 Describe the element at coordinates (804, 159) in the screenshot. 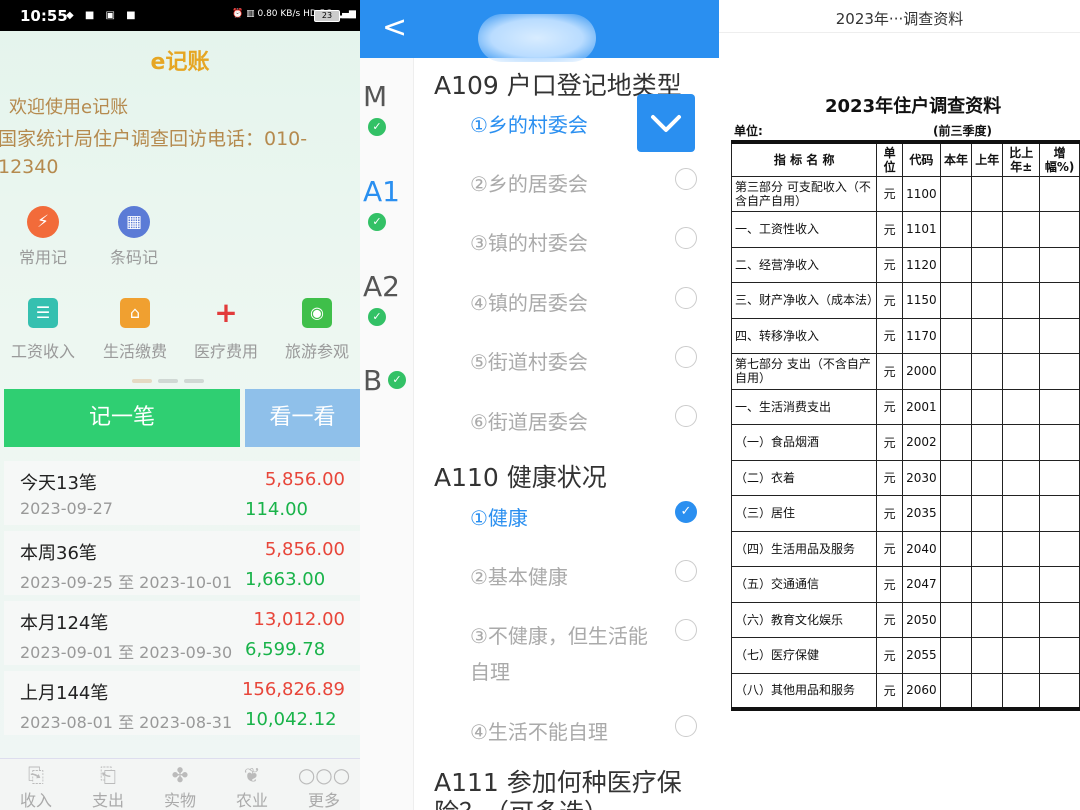

I see `column-header: 指 标 名 称` at that location.